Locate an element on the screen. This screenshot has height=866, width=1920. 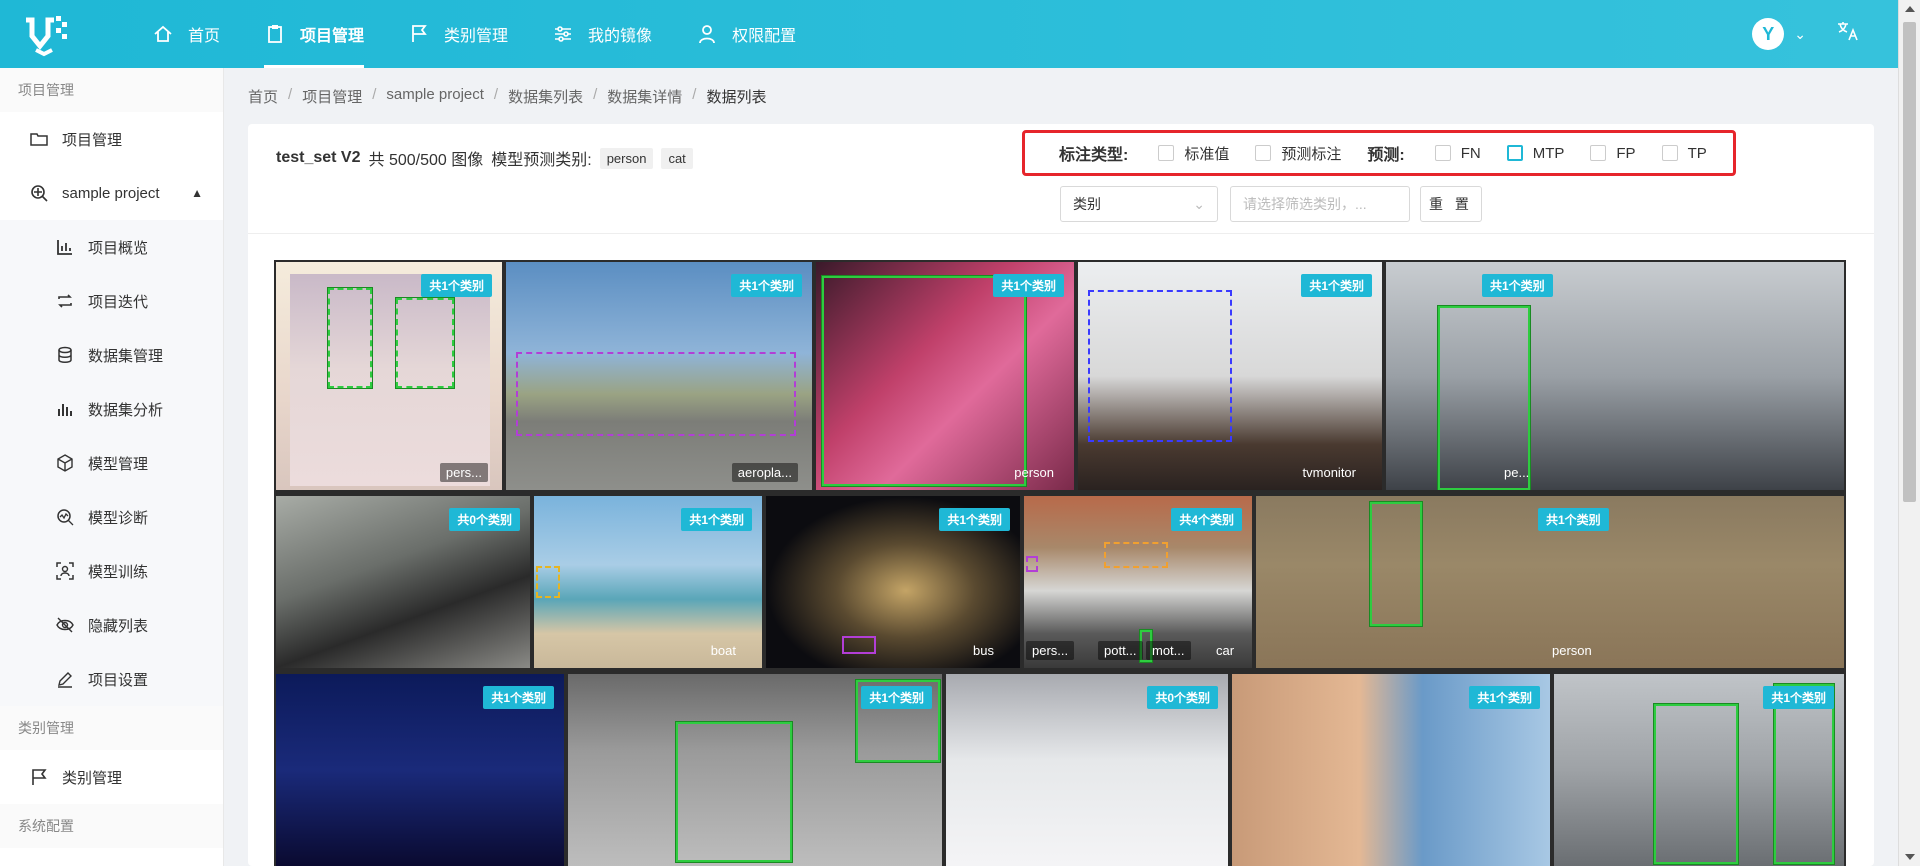
checkbox-mtp: MTP is located at coordinates (1535, 153).